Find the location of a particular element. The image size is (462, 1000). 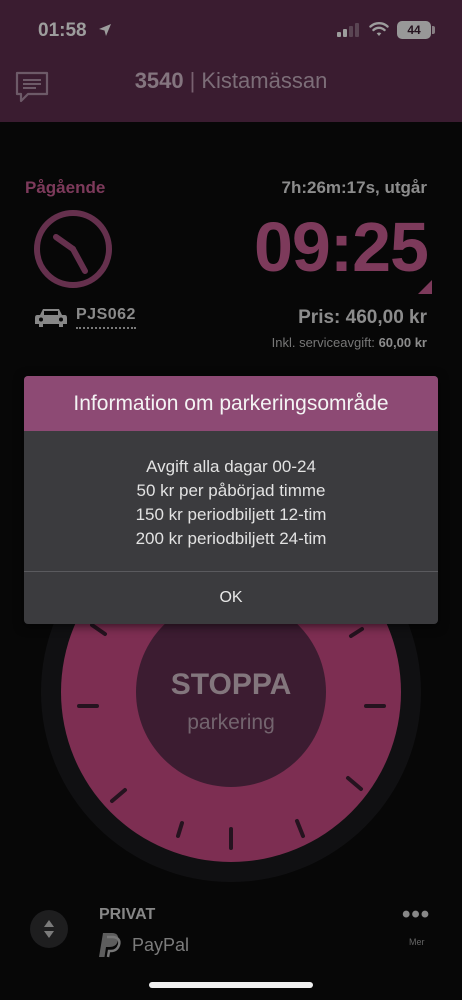

home-indicator is located at coordinates (231, 985).